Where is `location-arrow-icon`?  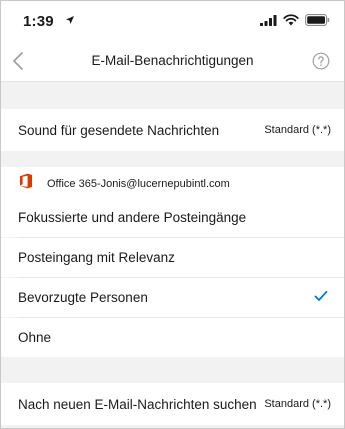
location-arrow-icon is located at coordinates (70, 20).